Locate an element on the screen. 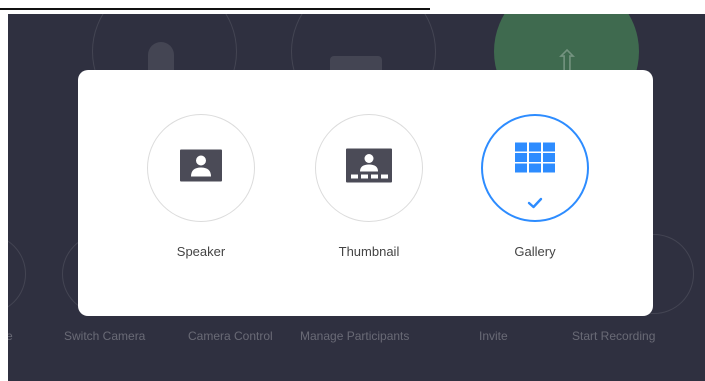 Image resolution: width=705 pixels, height=381 pixels. thumbnail-view-icon is located at coordinates (369, 168).